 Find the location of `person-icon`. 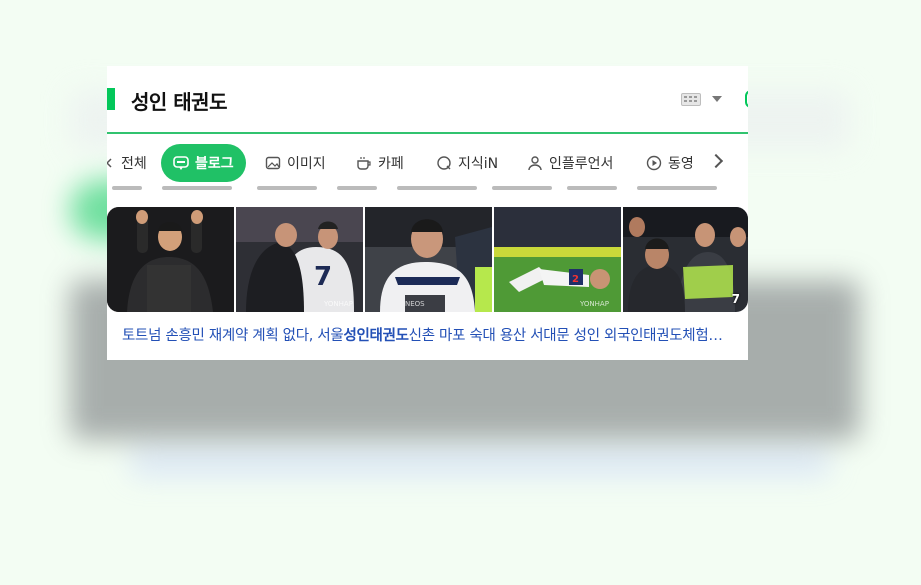

person-icon is located at coordinates (535, 163).